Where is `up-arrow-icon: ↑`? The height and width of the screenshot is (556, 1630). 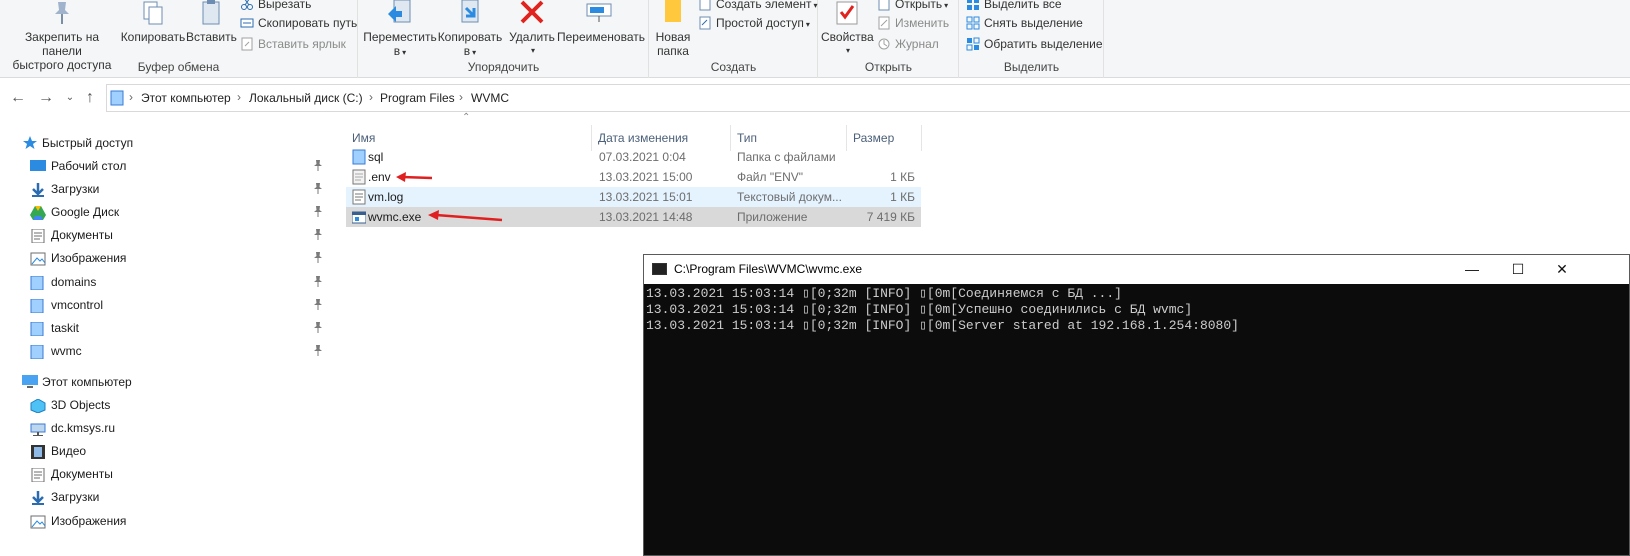 up-arrow-icon: ↑ is located at coordinates (90, 98).